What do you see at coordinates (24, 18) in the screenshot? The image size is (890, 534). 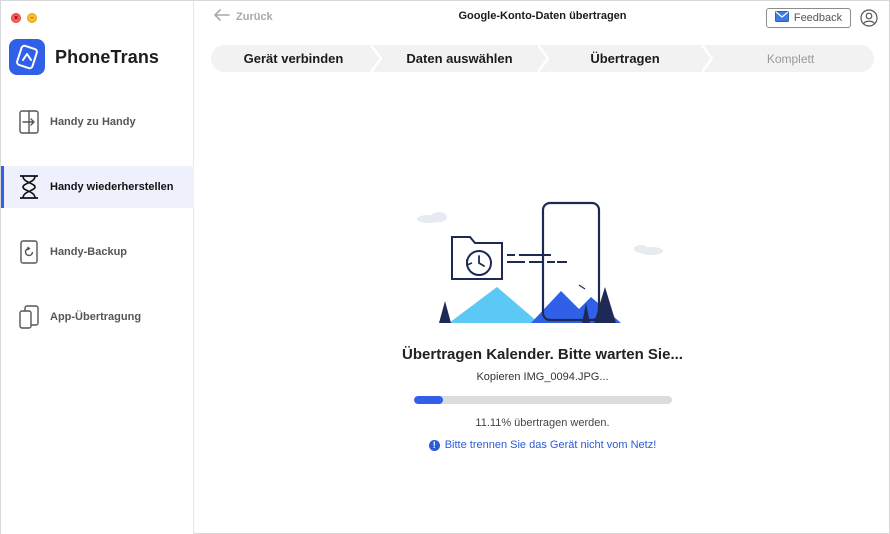 I see `window-controls: × –` at bounding box center [24, 18].